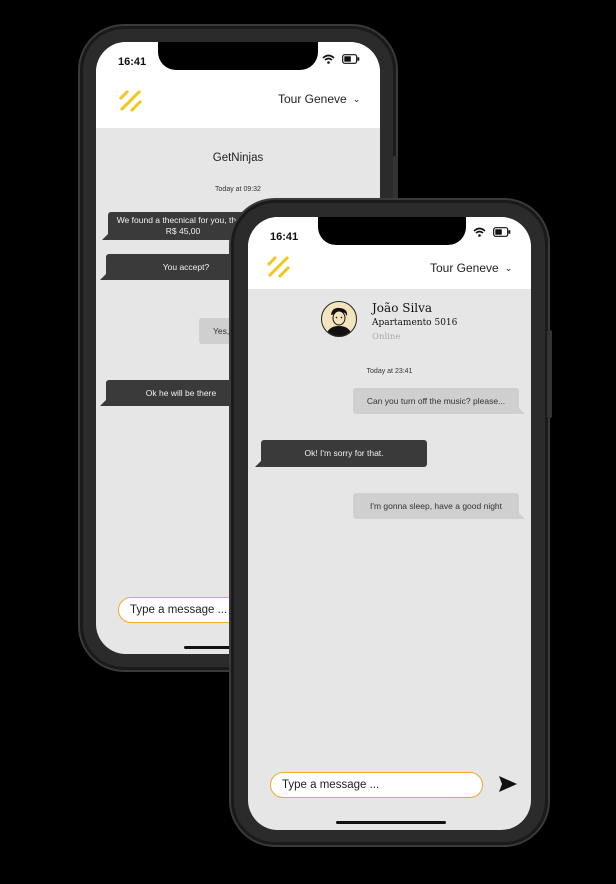 This screenshot has height=884, width=616. Describe the element at coordinates (238, 189) in the screenshot. I see `message-timestamp: Today at 09:32` at that location.